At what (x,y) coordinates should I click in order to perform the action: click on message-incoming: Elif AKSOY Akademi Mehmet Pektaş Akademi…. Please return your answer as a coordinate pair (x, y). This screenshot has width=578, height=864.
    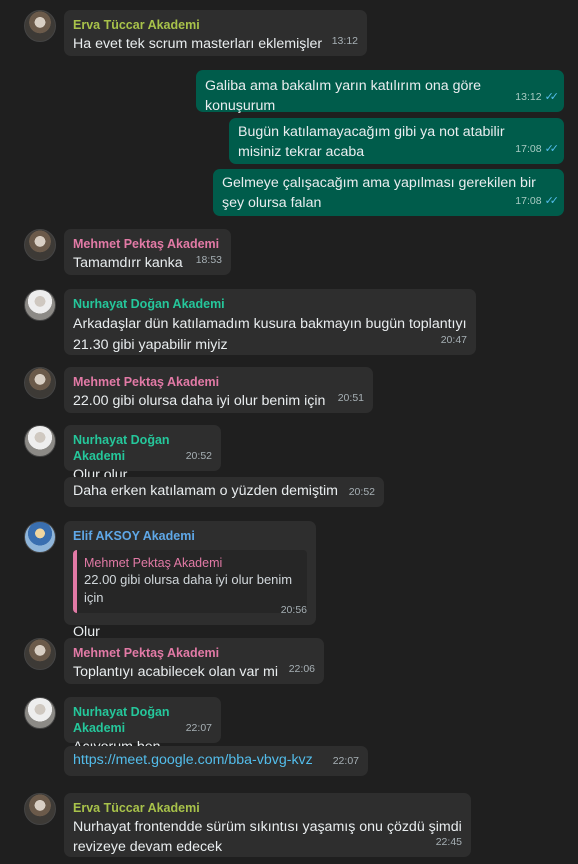
    Looking at the image, I should click on (190, 580).